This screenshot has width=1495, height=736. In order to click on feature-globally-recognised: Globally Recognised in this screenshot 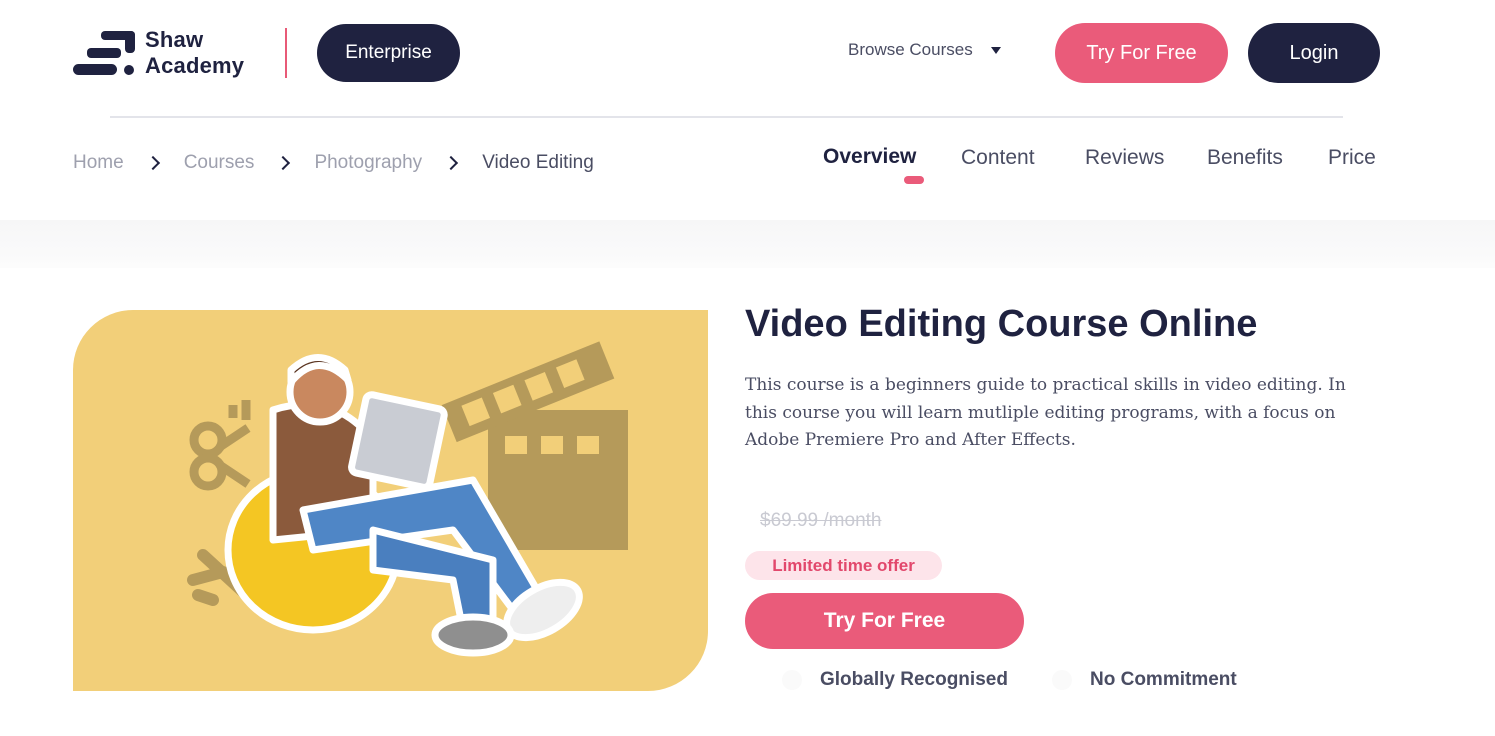, I will do `click(895, 680)`.